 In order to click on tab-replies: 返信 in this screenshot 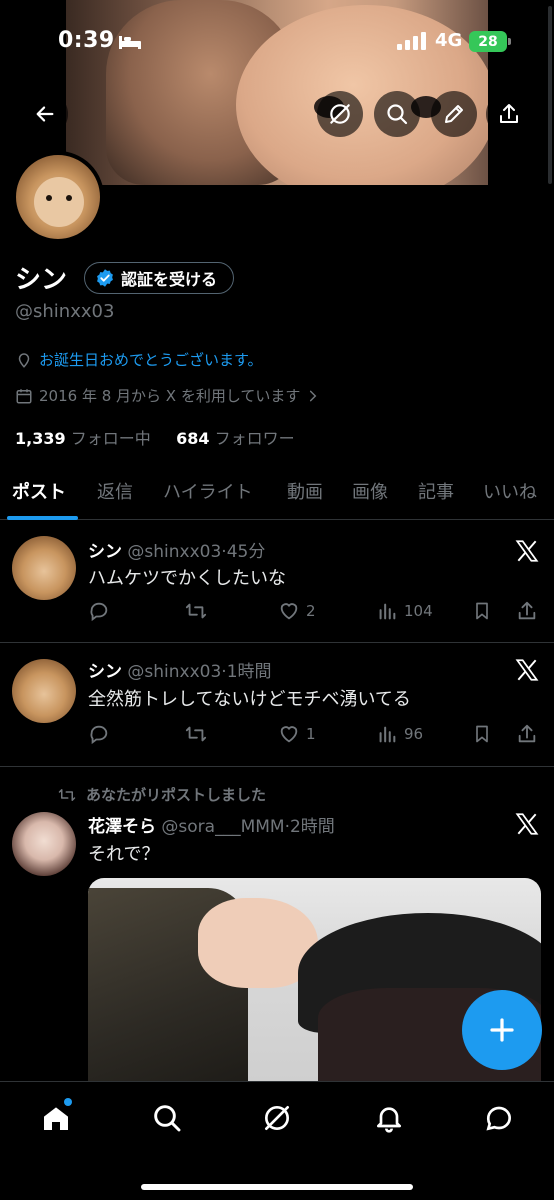, I will do `click(115, 491)`.